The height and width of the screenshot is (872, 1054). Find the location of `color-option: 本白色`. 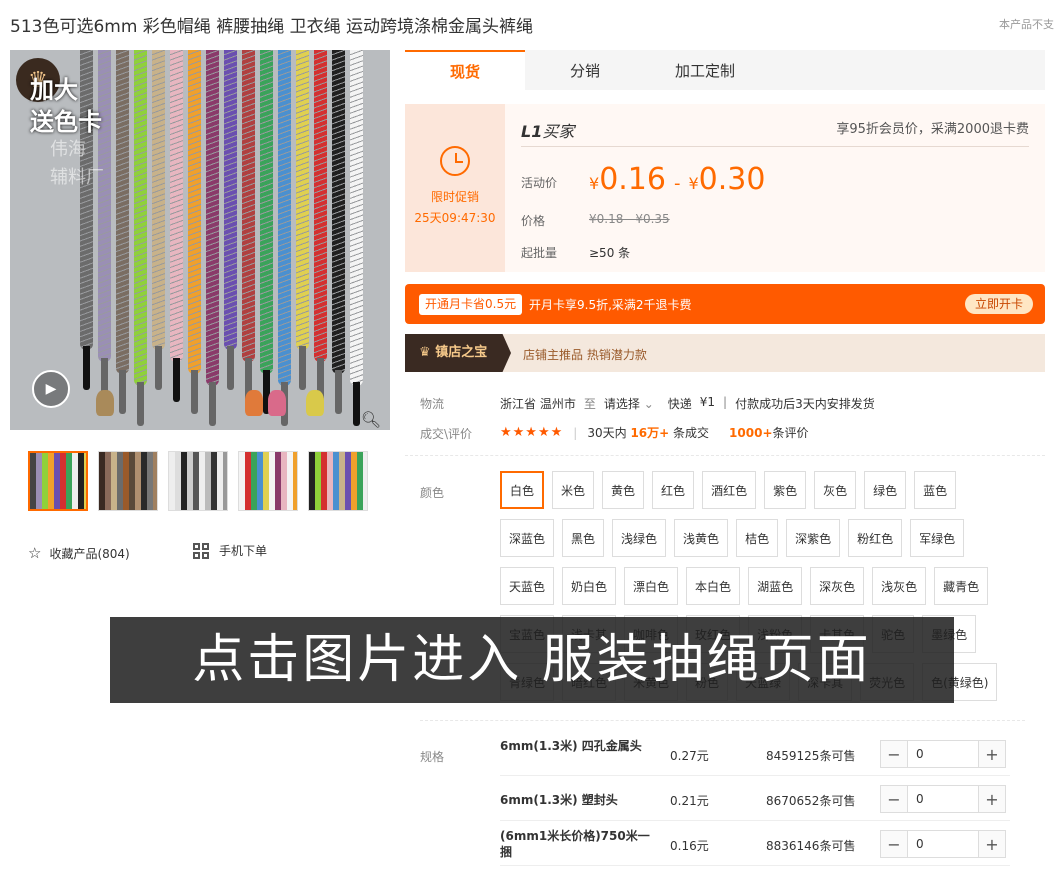

color-option: 本白色 is located at coordinates (713, 586).